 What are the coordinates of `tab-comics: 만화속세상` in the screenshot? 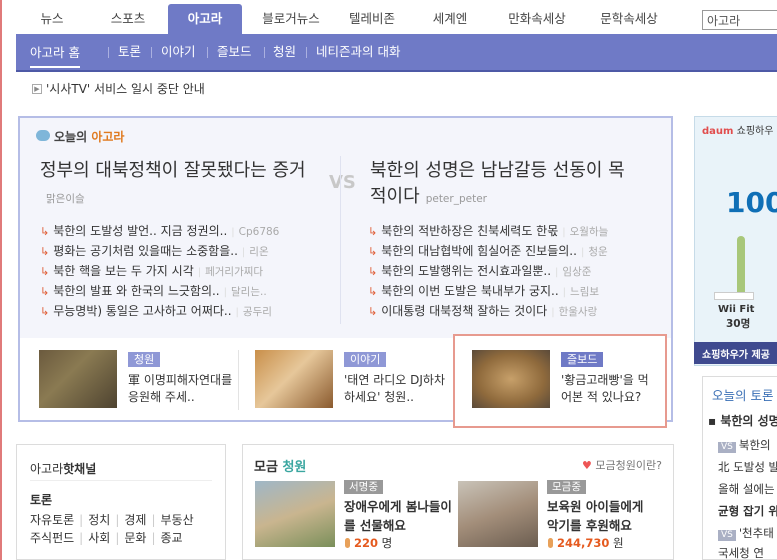 It's located at (537, 19).